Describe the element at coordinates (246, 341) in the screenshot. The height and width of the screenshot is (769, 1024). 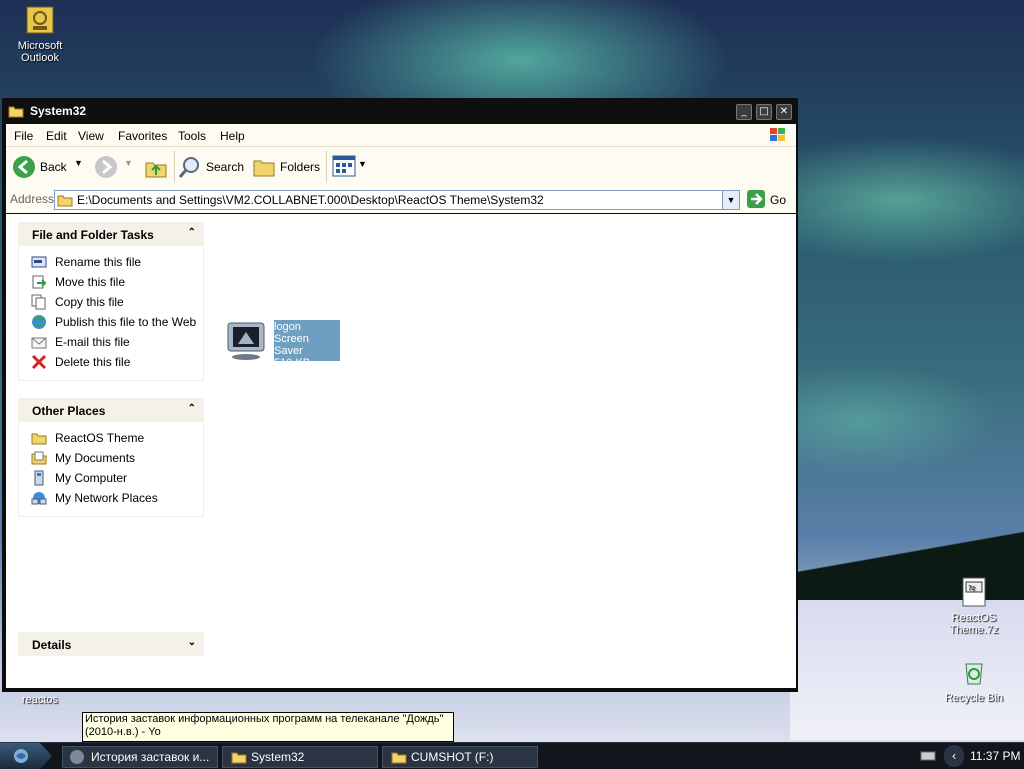
I see `screensaver-icon` at that location.